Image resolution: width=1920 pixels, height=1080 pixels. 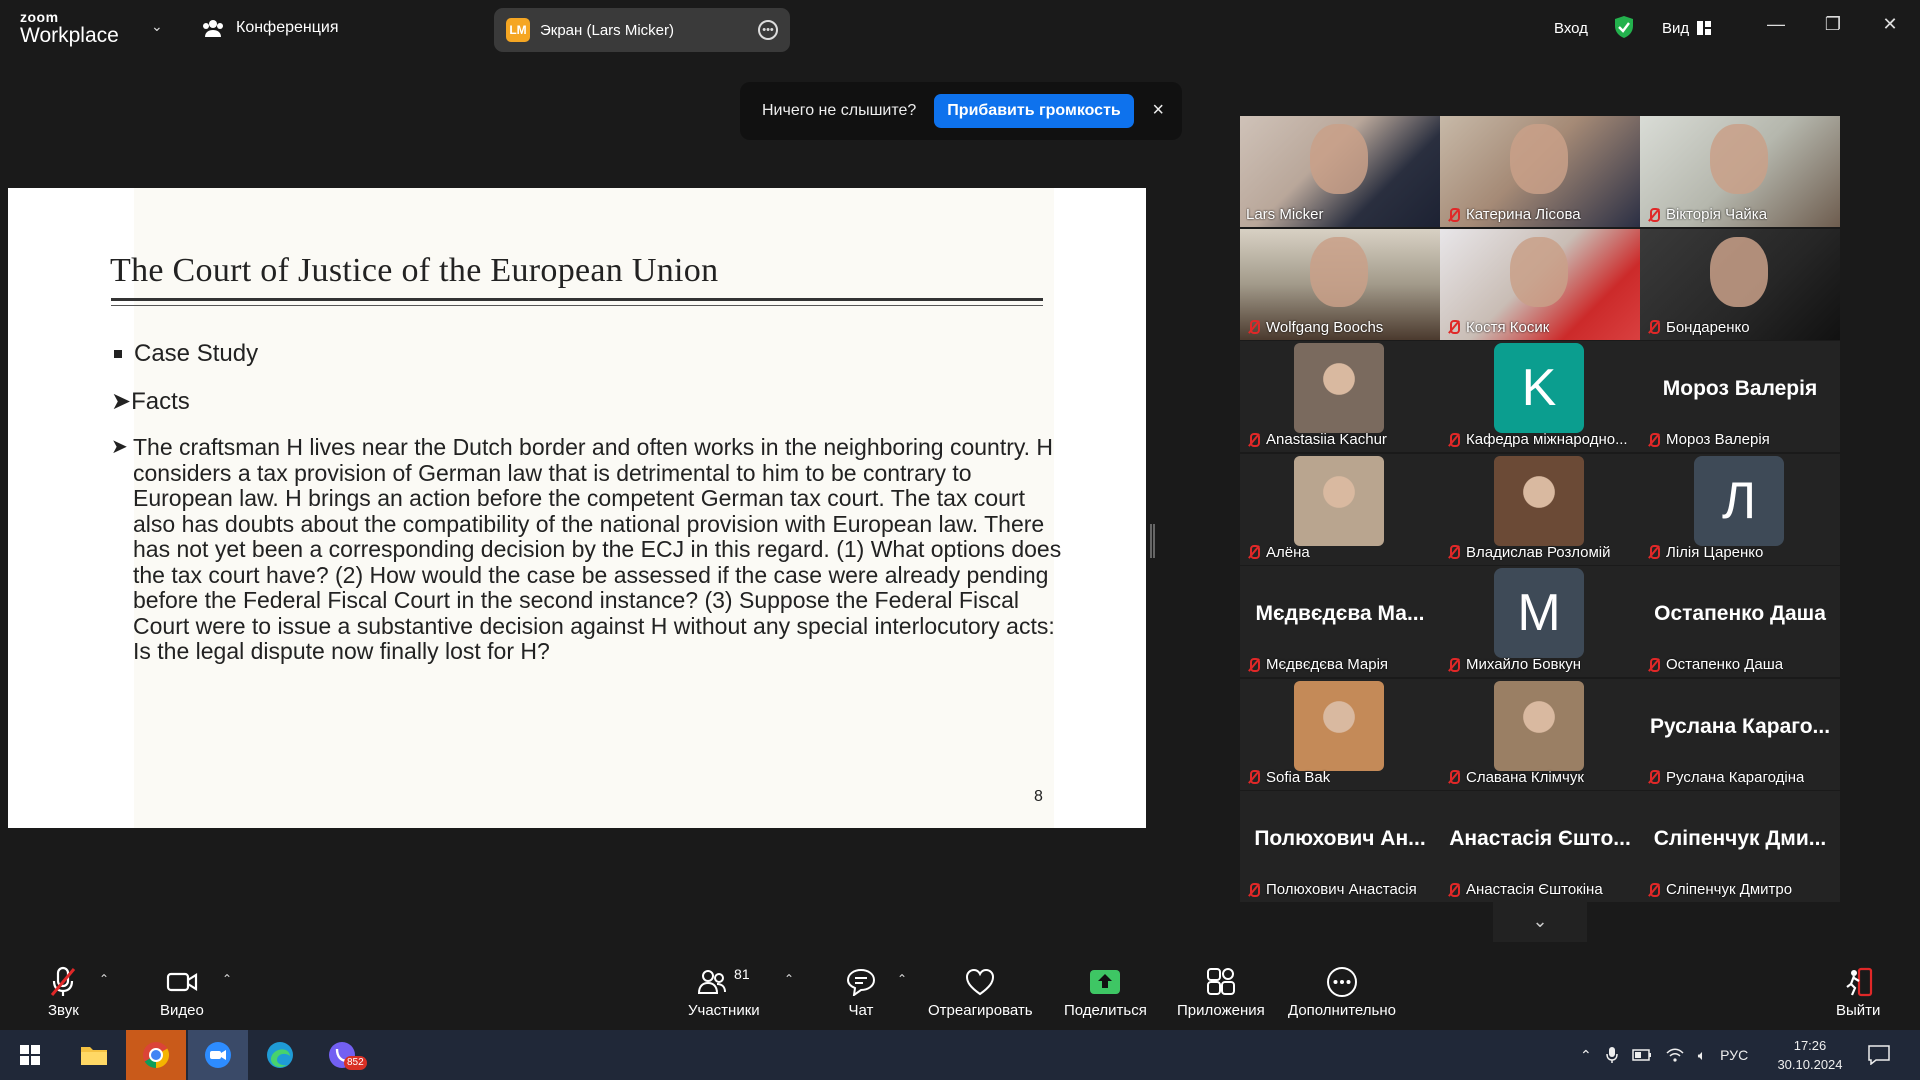 What do you see at coordinates (724, 1010) in the screenshot?
I see `participants-label: Участники` at bounding box center [724, 1010].